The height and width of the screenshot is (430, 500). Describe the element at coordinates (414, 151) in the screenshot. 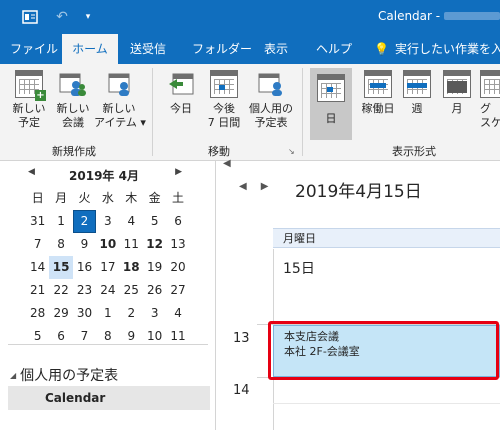

I see `group-label-arrange: 表示形式` at that location.